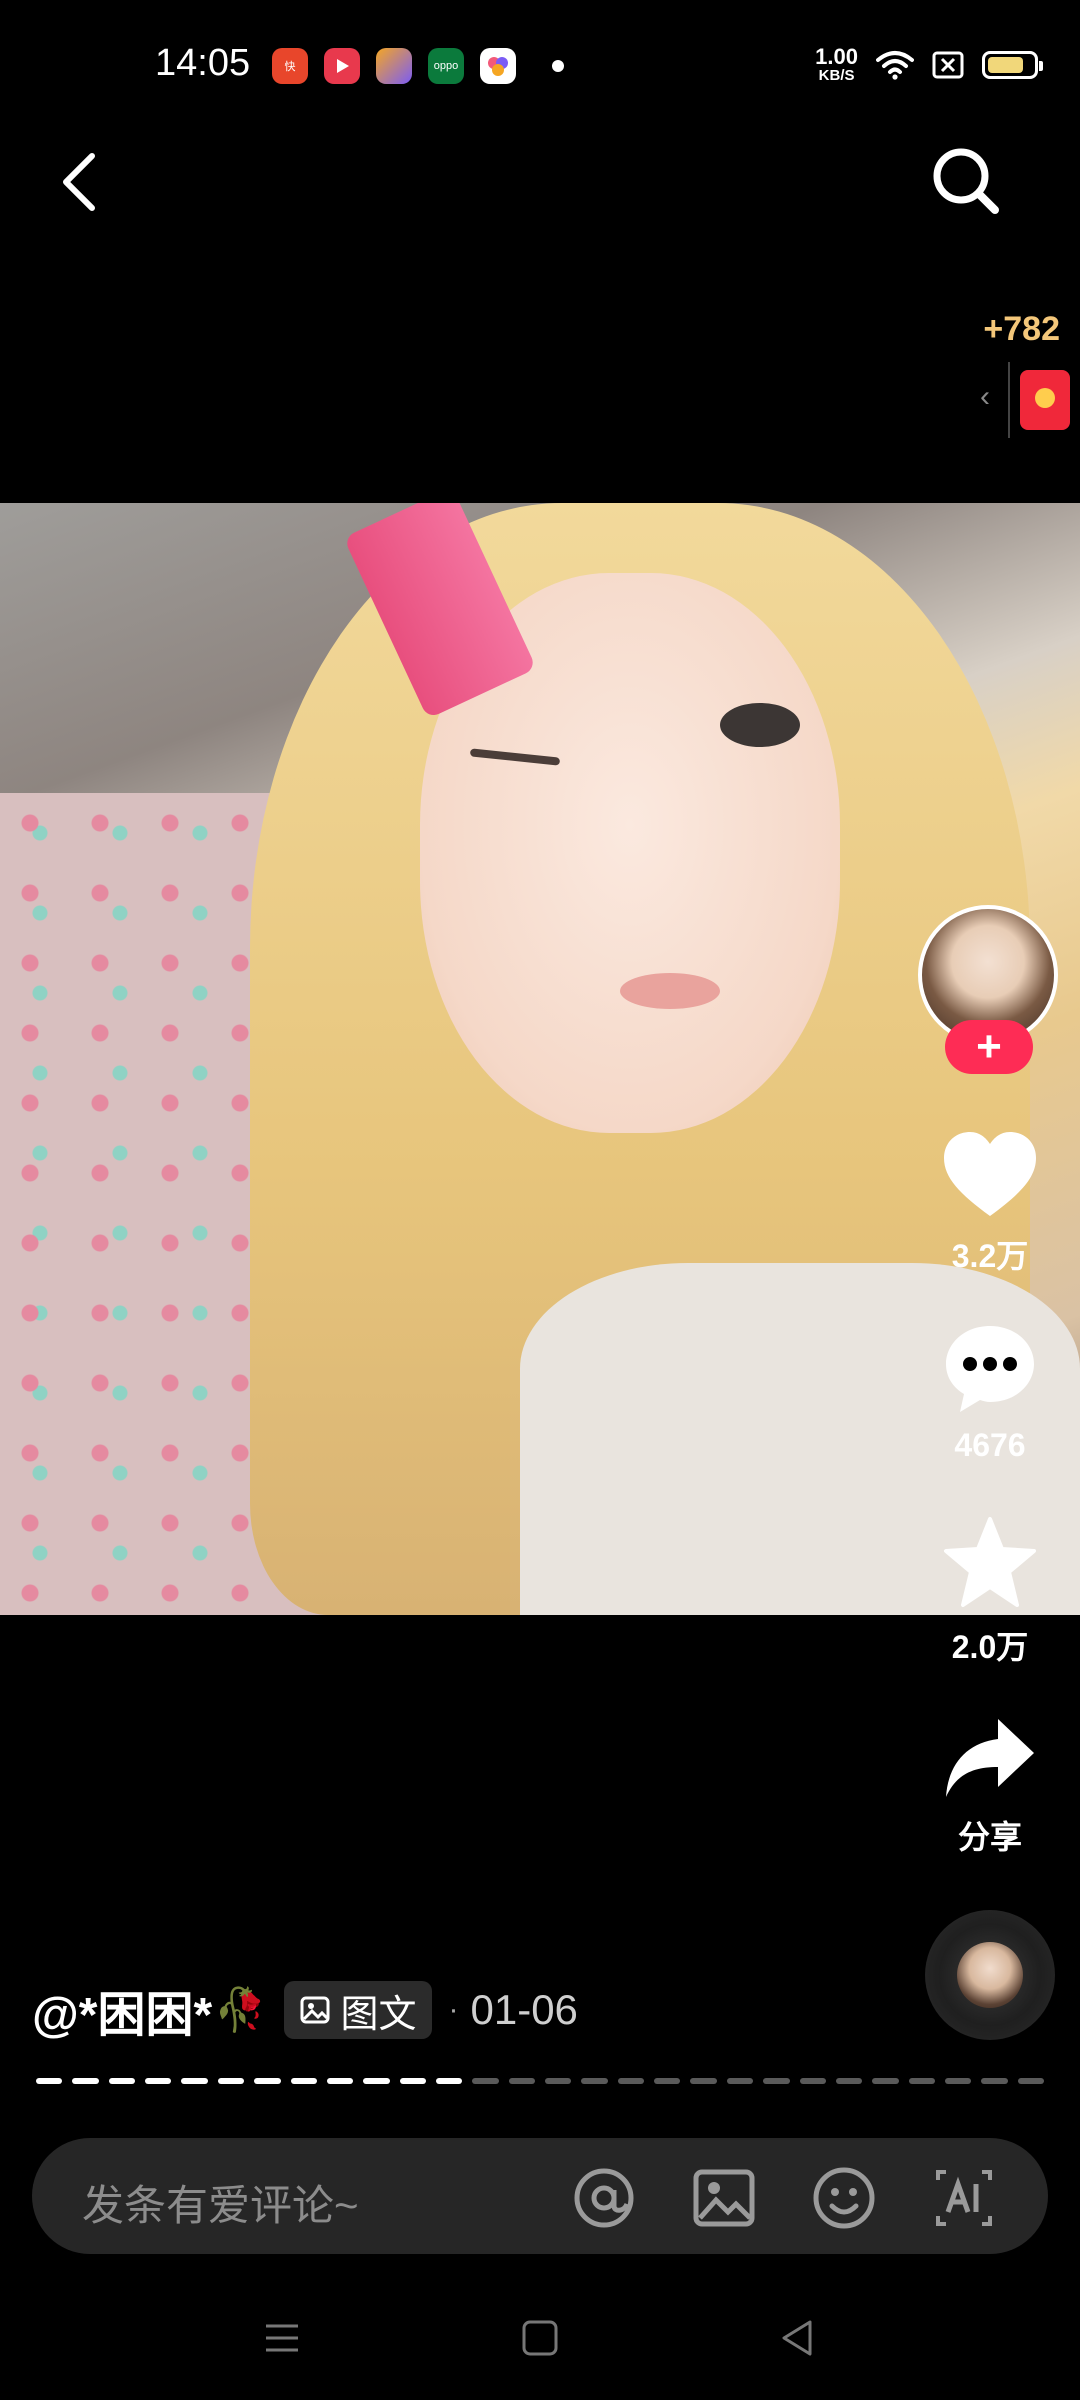 This screenshot has height=2400, width=1080. I want to click on follow-button: +, so click(989, 1047).